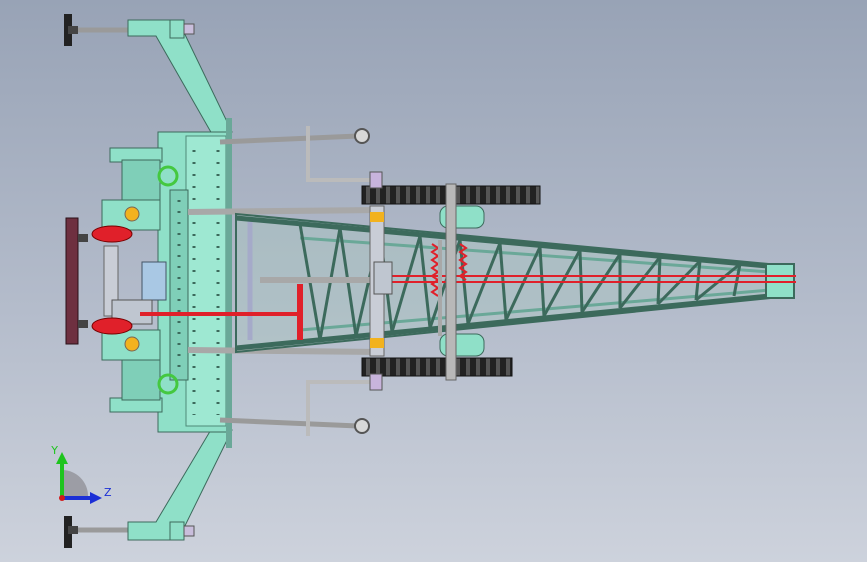 This screenshot has width=867, height=562. What do you see at coordinates (108, 492) in the screenshot?
I see `z-axis-label: Z` at bounding box center [108, 492].